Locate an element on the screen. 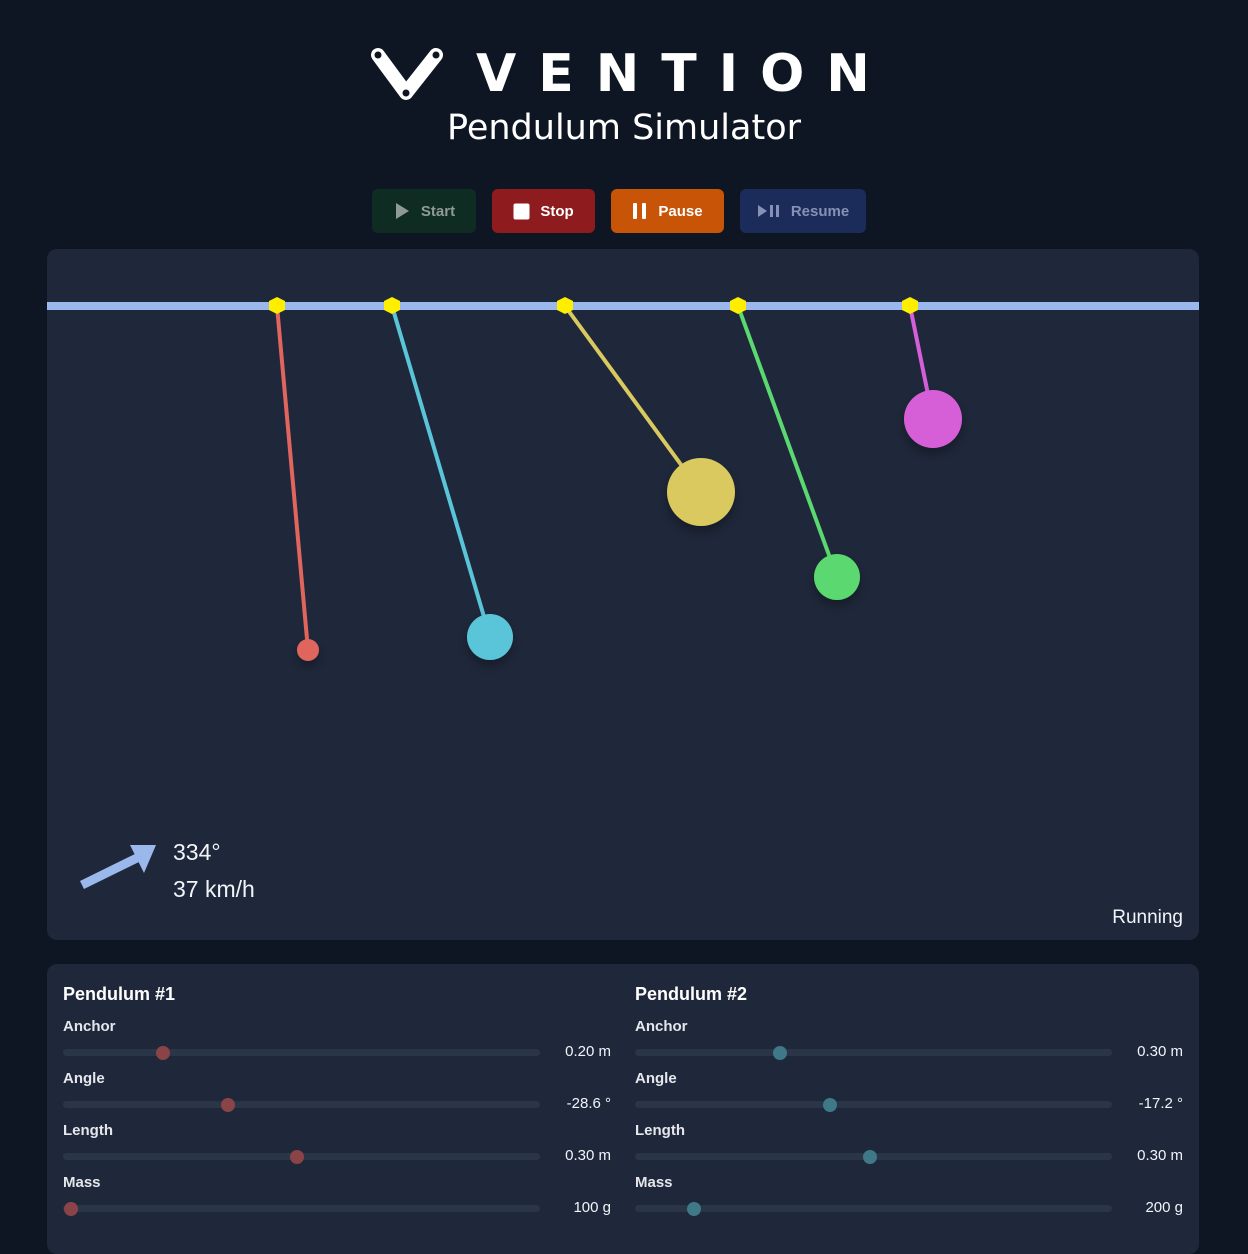 Image resolution: width=1248 pixels, height=1254 pixels. start-button: Start is located at coordinates (424, 211).